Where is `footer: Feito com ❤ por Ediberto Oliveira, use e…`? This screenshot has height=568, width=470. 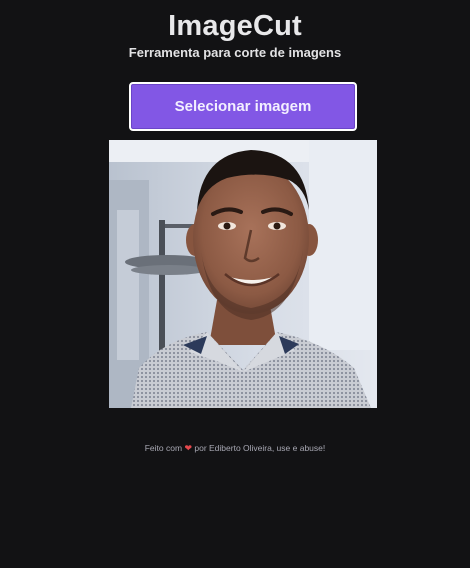
footer: Feito com ❤ por Ediberto Oliveira, use e… is located at coordinates (235, 448).